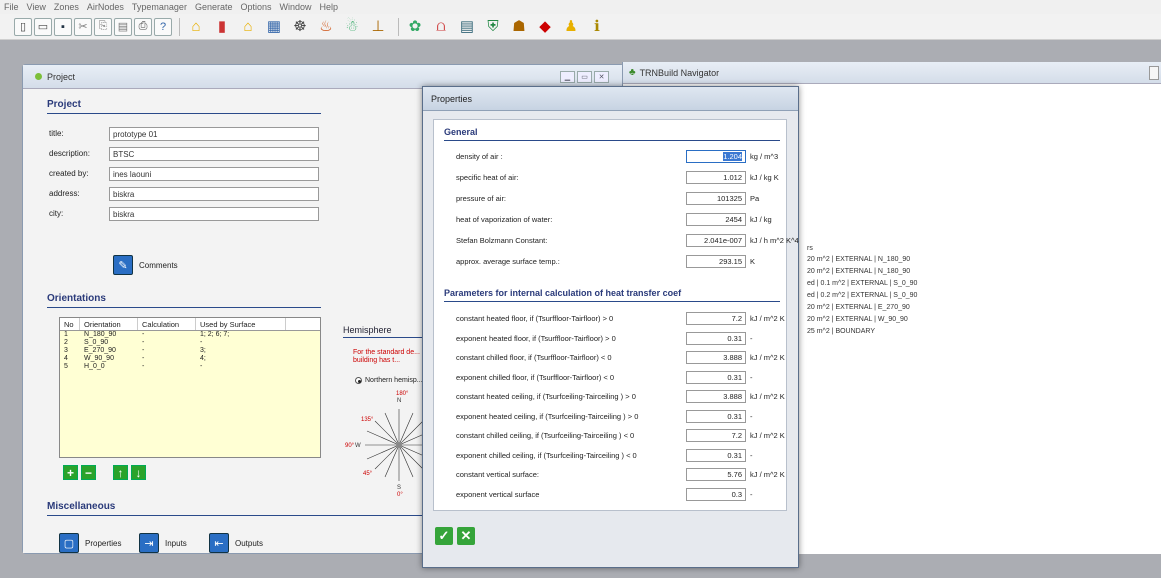 This screenshot has width=1161, height=578. What do you see at coordinates (862, 295) in the screenshot?
I see `navigator-tree-item: ed | 0.2 m^2 | EXTERNAL | S_0_90` at bounding box center [862, 295].